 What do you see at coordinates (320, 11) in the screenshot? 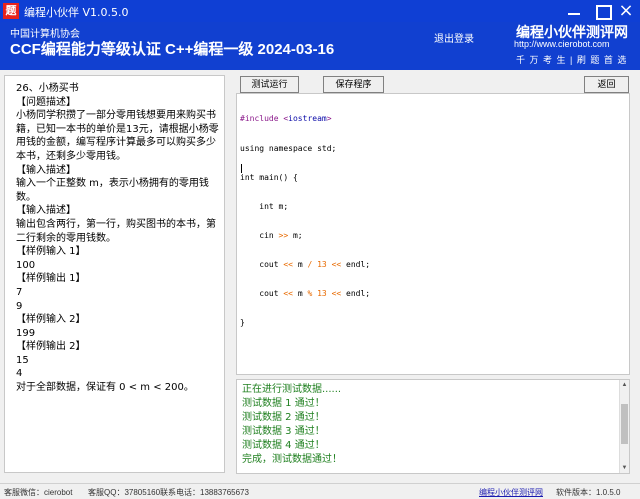
I see `title-bar: 题 编程小伙伴 V1.0.5.0 ×` at bounding box center [320, 11].